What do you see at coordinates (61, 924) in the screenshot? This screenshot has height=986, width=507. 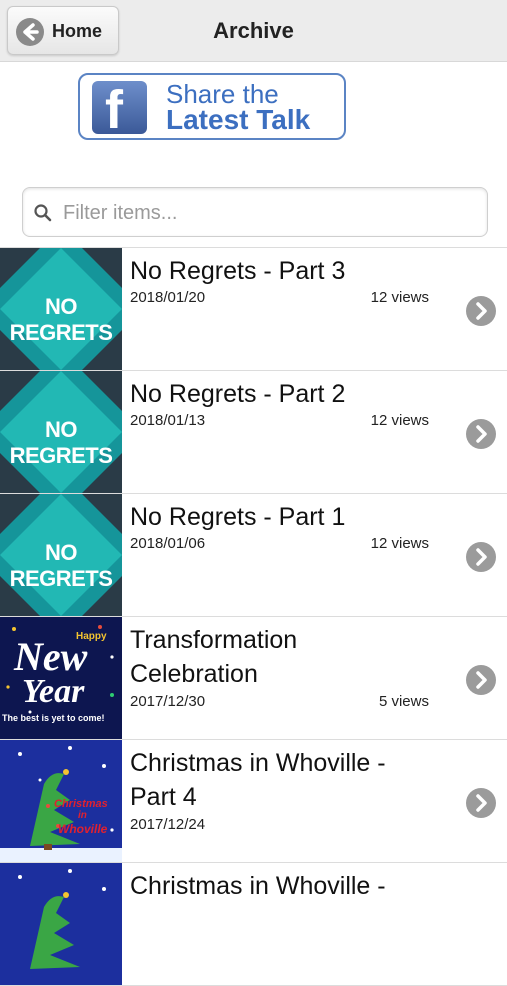 I see `thumbnail-christmas` at bounding box center [61, 924].